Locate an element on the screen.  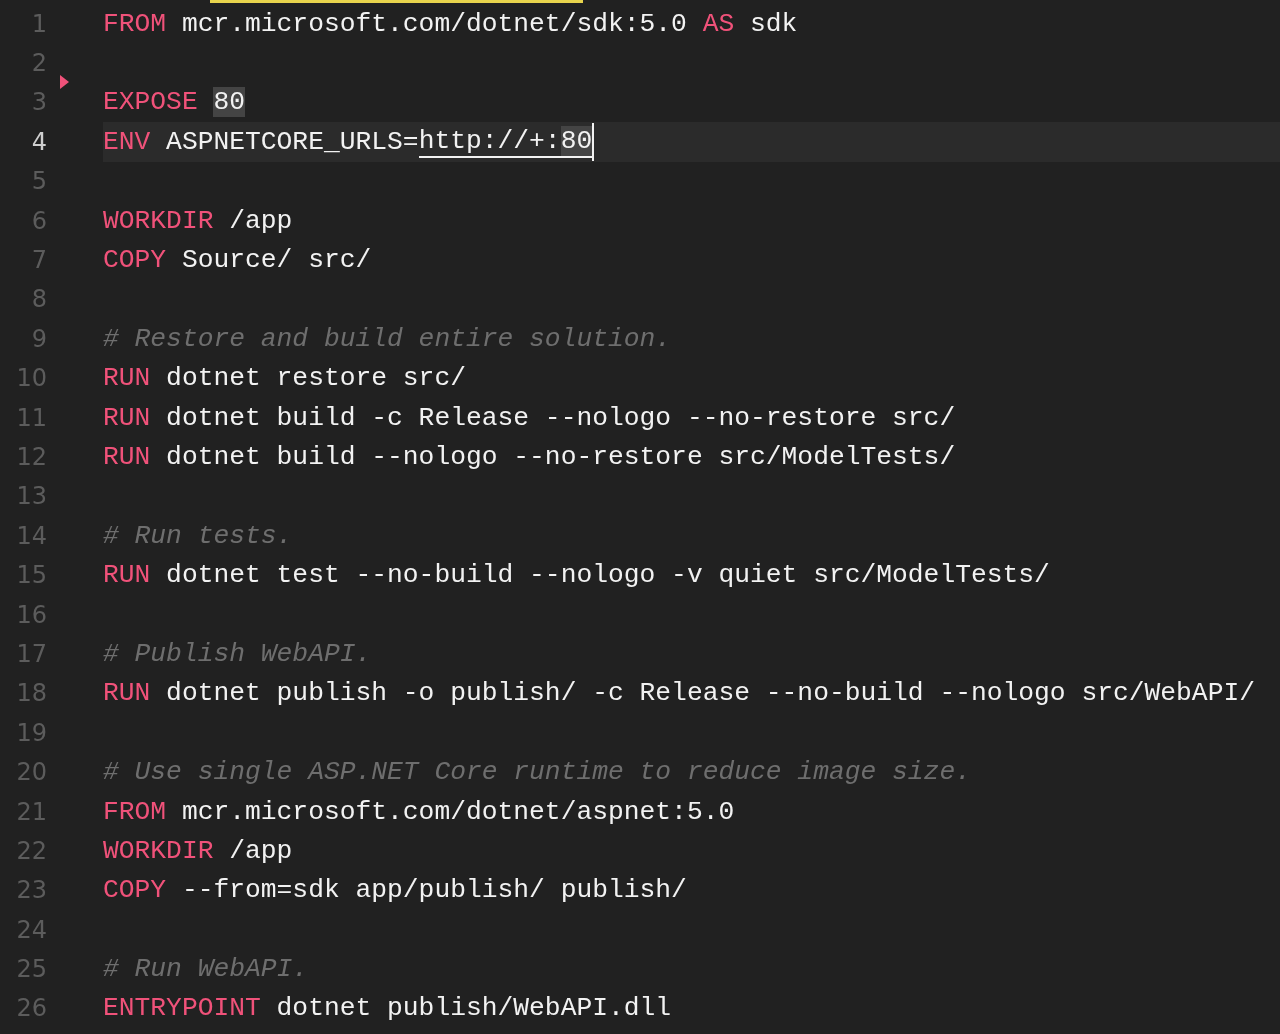
code-line: COPY --from=sdk app/publish/ publish/ is located at coordinates (395, 891).